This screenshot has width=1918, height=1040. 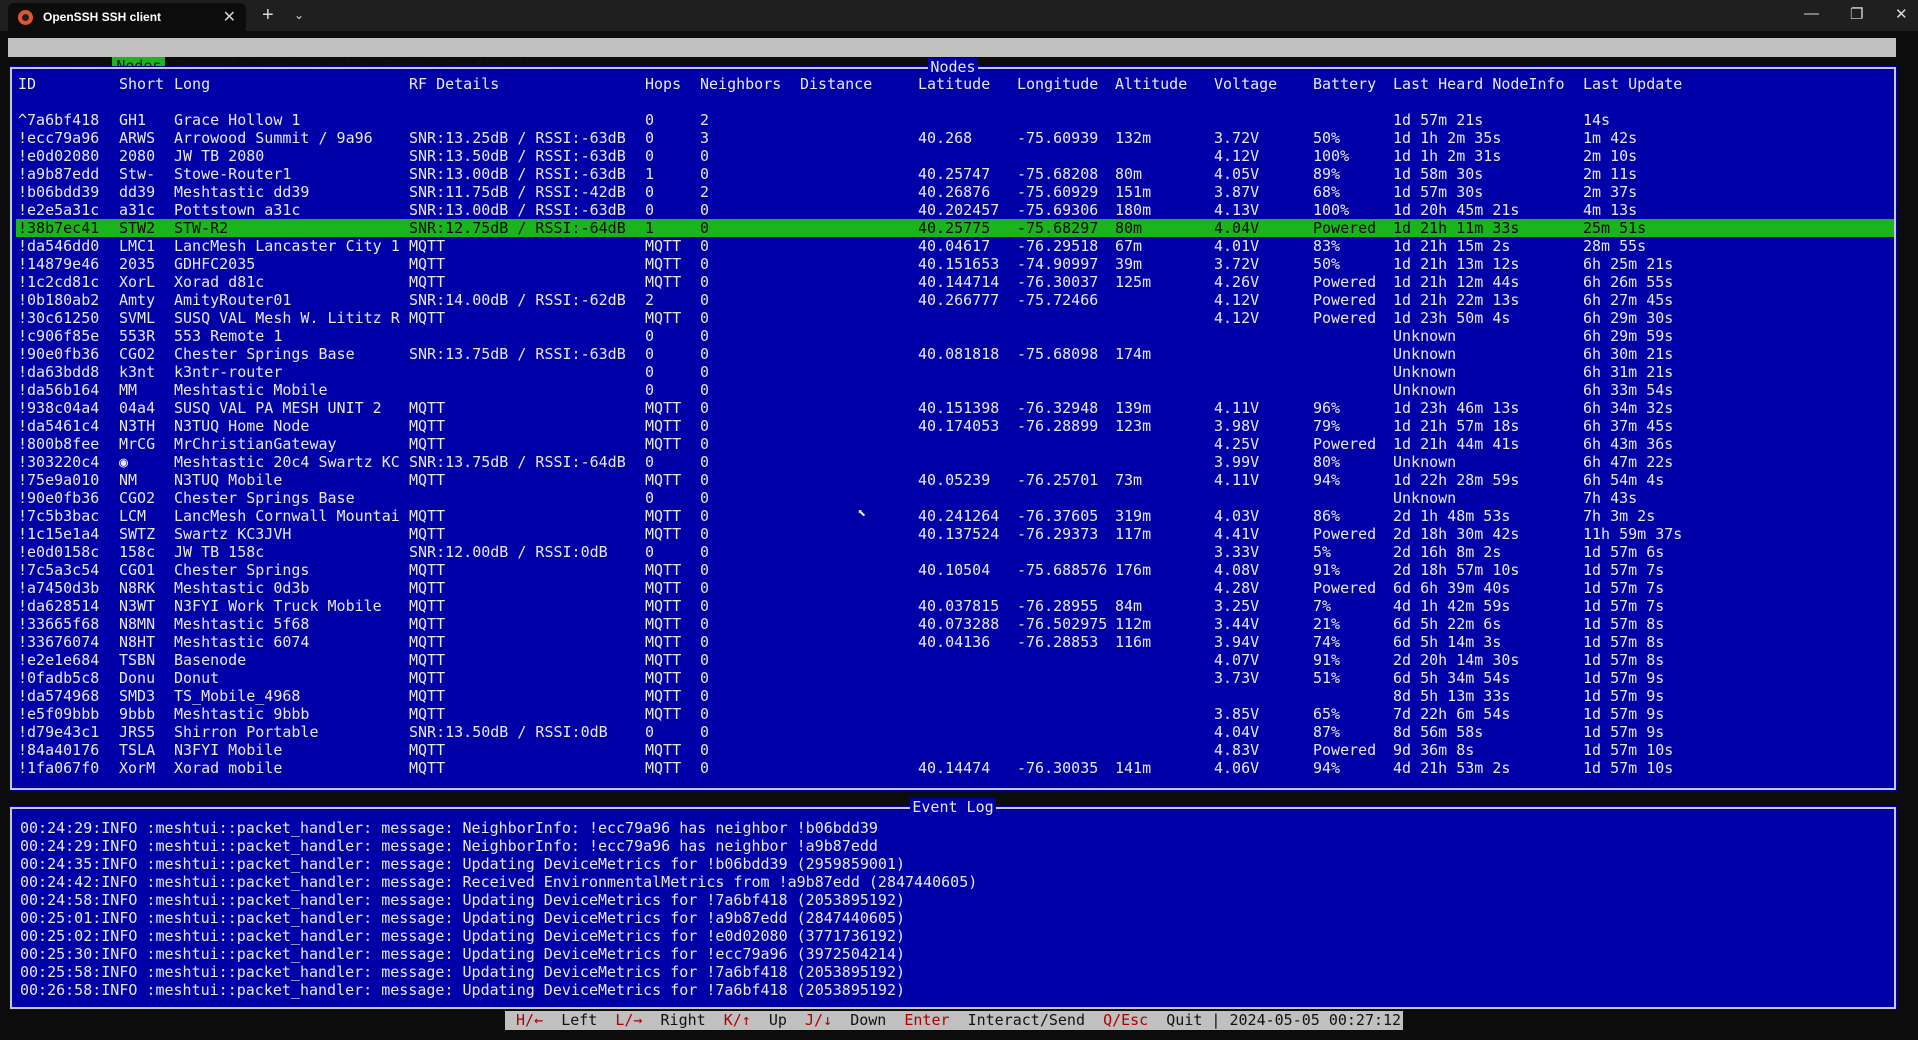 I want to click on tab-close-icon: ✕, so click(x=229, y=17).